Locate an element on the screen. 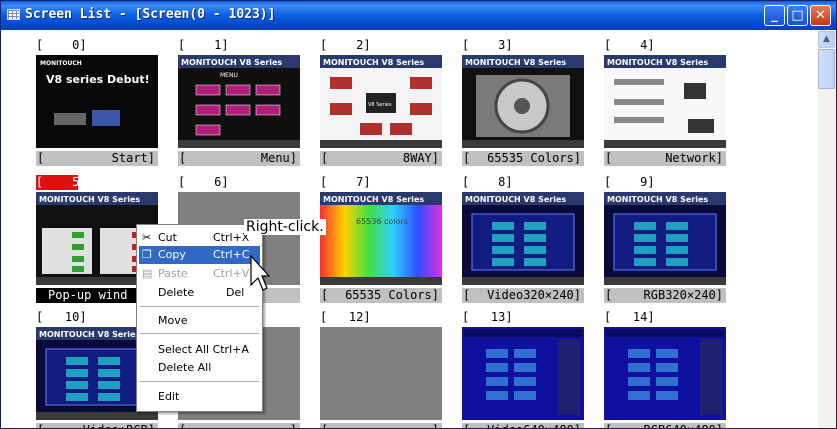  screen-cell: [ 1] MONITOUCH V8 Series MENU [Menu] is located at coordinates (239, 104).